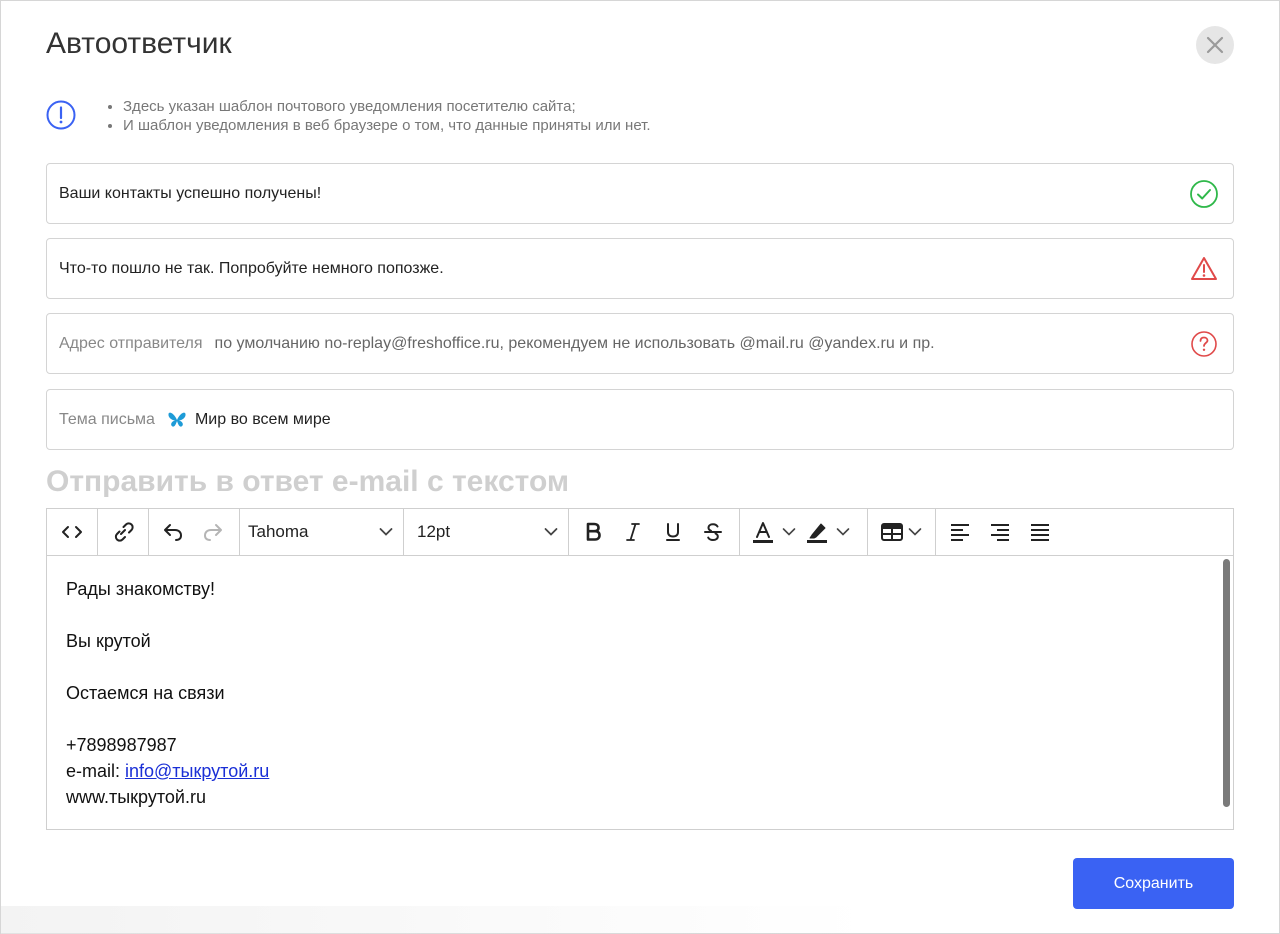 The height and width of the screenshot is (934, 1280). I want to click on content-website: www.тыкрутой.ru, so click(136, 797).